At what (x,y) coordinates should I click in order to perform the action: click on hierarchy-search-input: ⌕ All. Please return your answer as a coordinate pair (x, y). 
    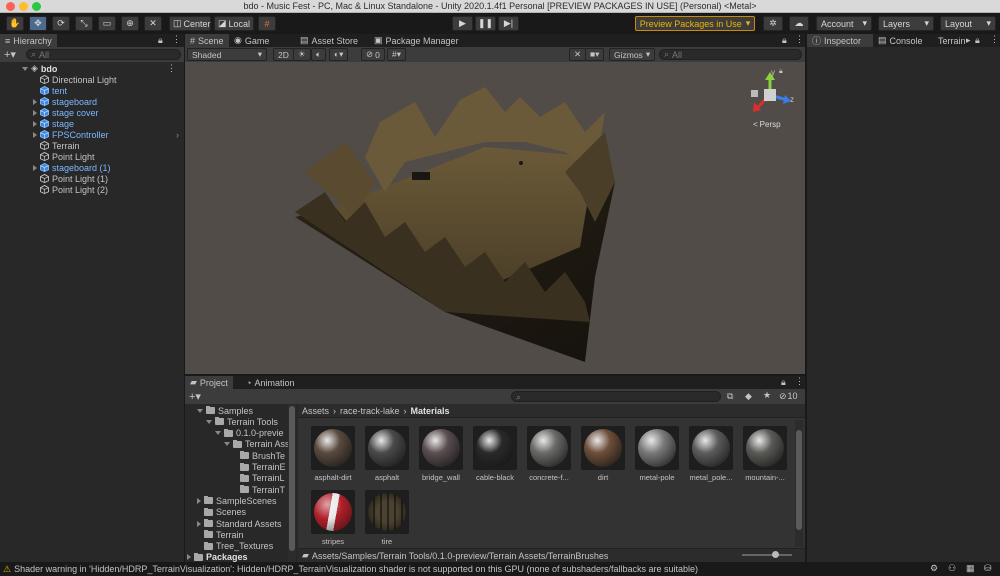
    Looking at the image, I should click on (103, 54).